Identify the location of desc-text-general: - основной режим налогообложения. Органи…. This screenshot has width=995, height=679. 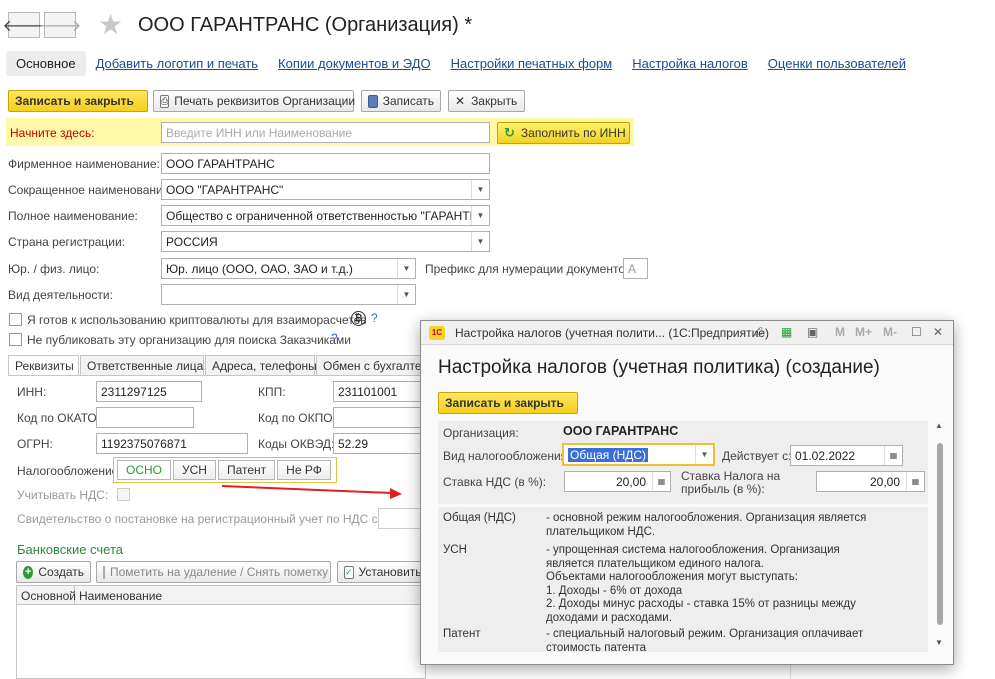
(706, 525).